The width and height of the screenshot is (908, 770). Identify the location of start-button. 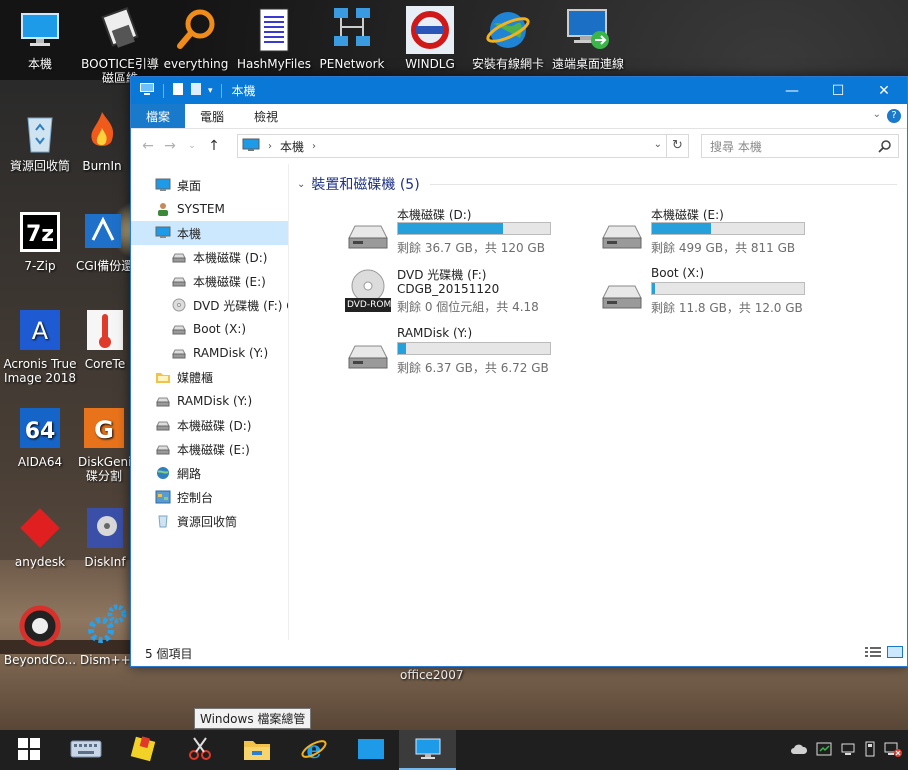
(28, 750).